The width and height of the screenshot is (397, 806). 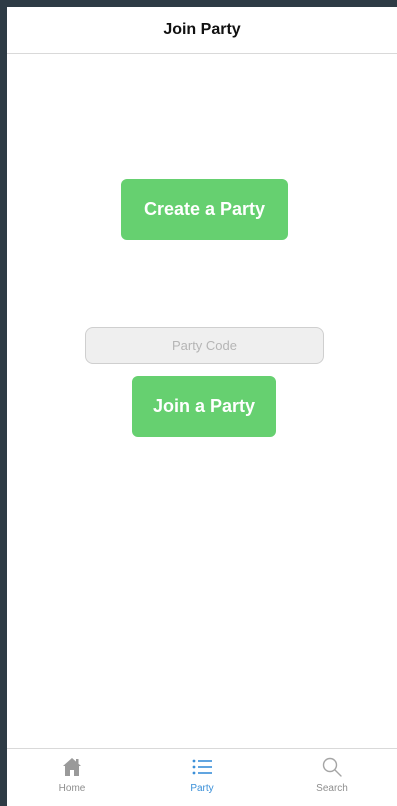 I want to click on page-title: Join Party, so click(x=202, y=29).